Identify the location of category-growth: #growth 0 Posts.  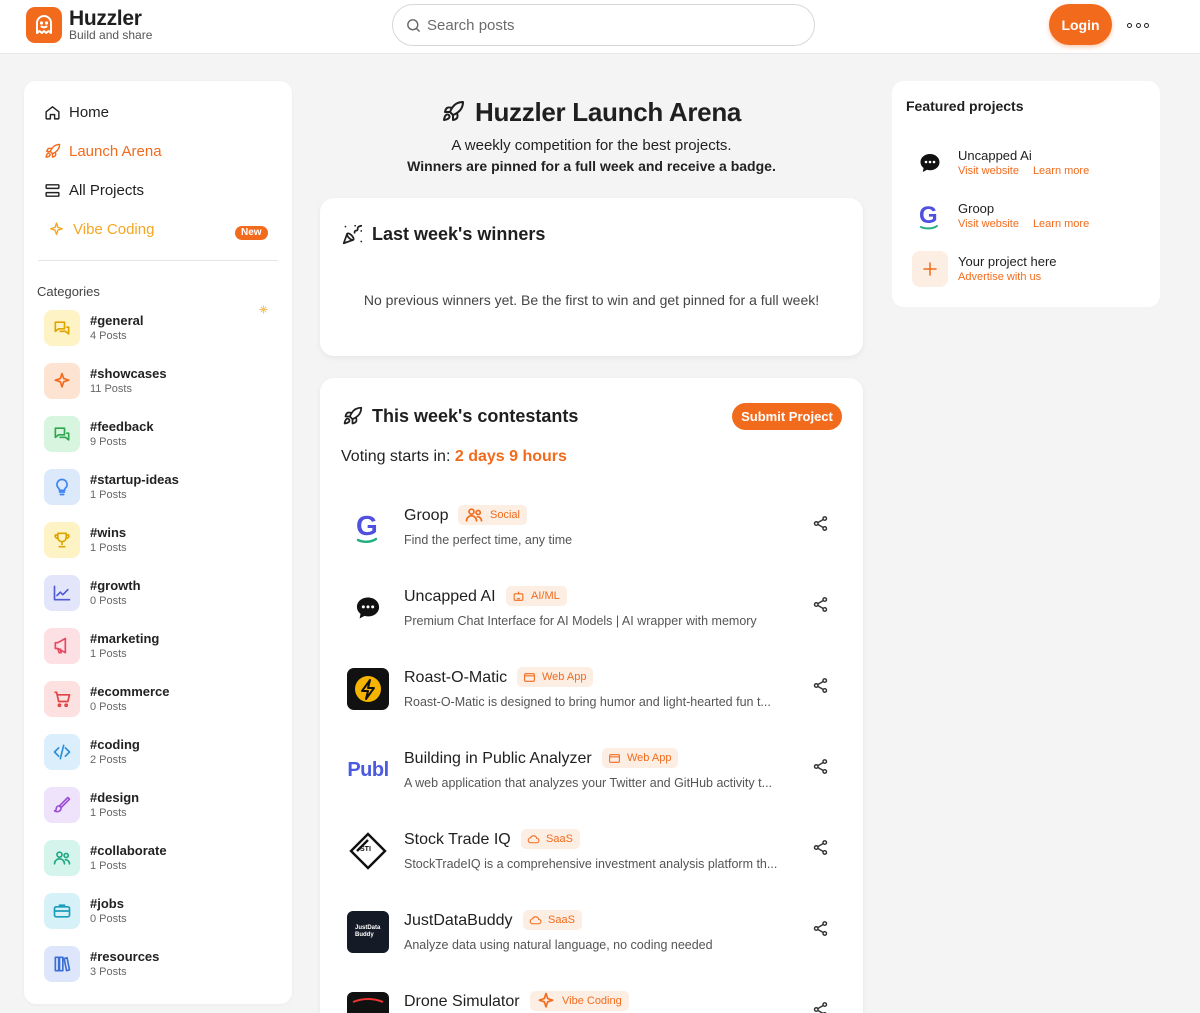
(159, 594).